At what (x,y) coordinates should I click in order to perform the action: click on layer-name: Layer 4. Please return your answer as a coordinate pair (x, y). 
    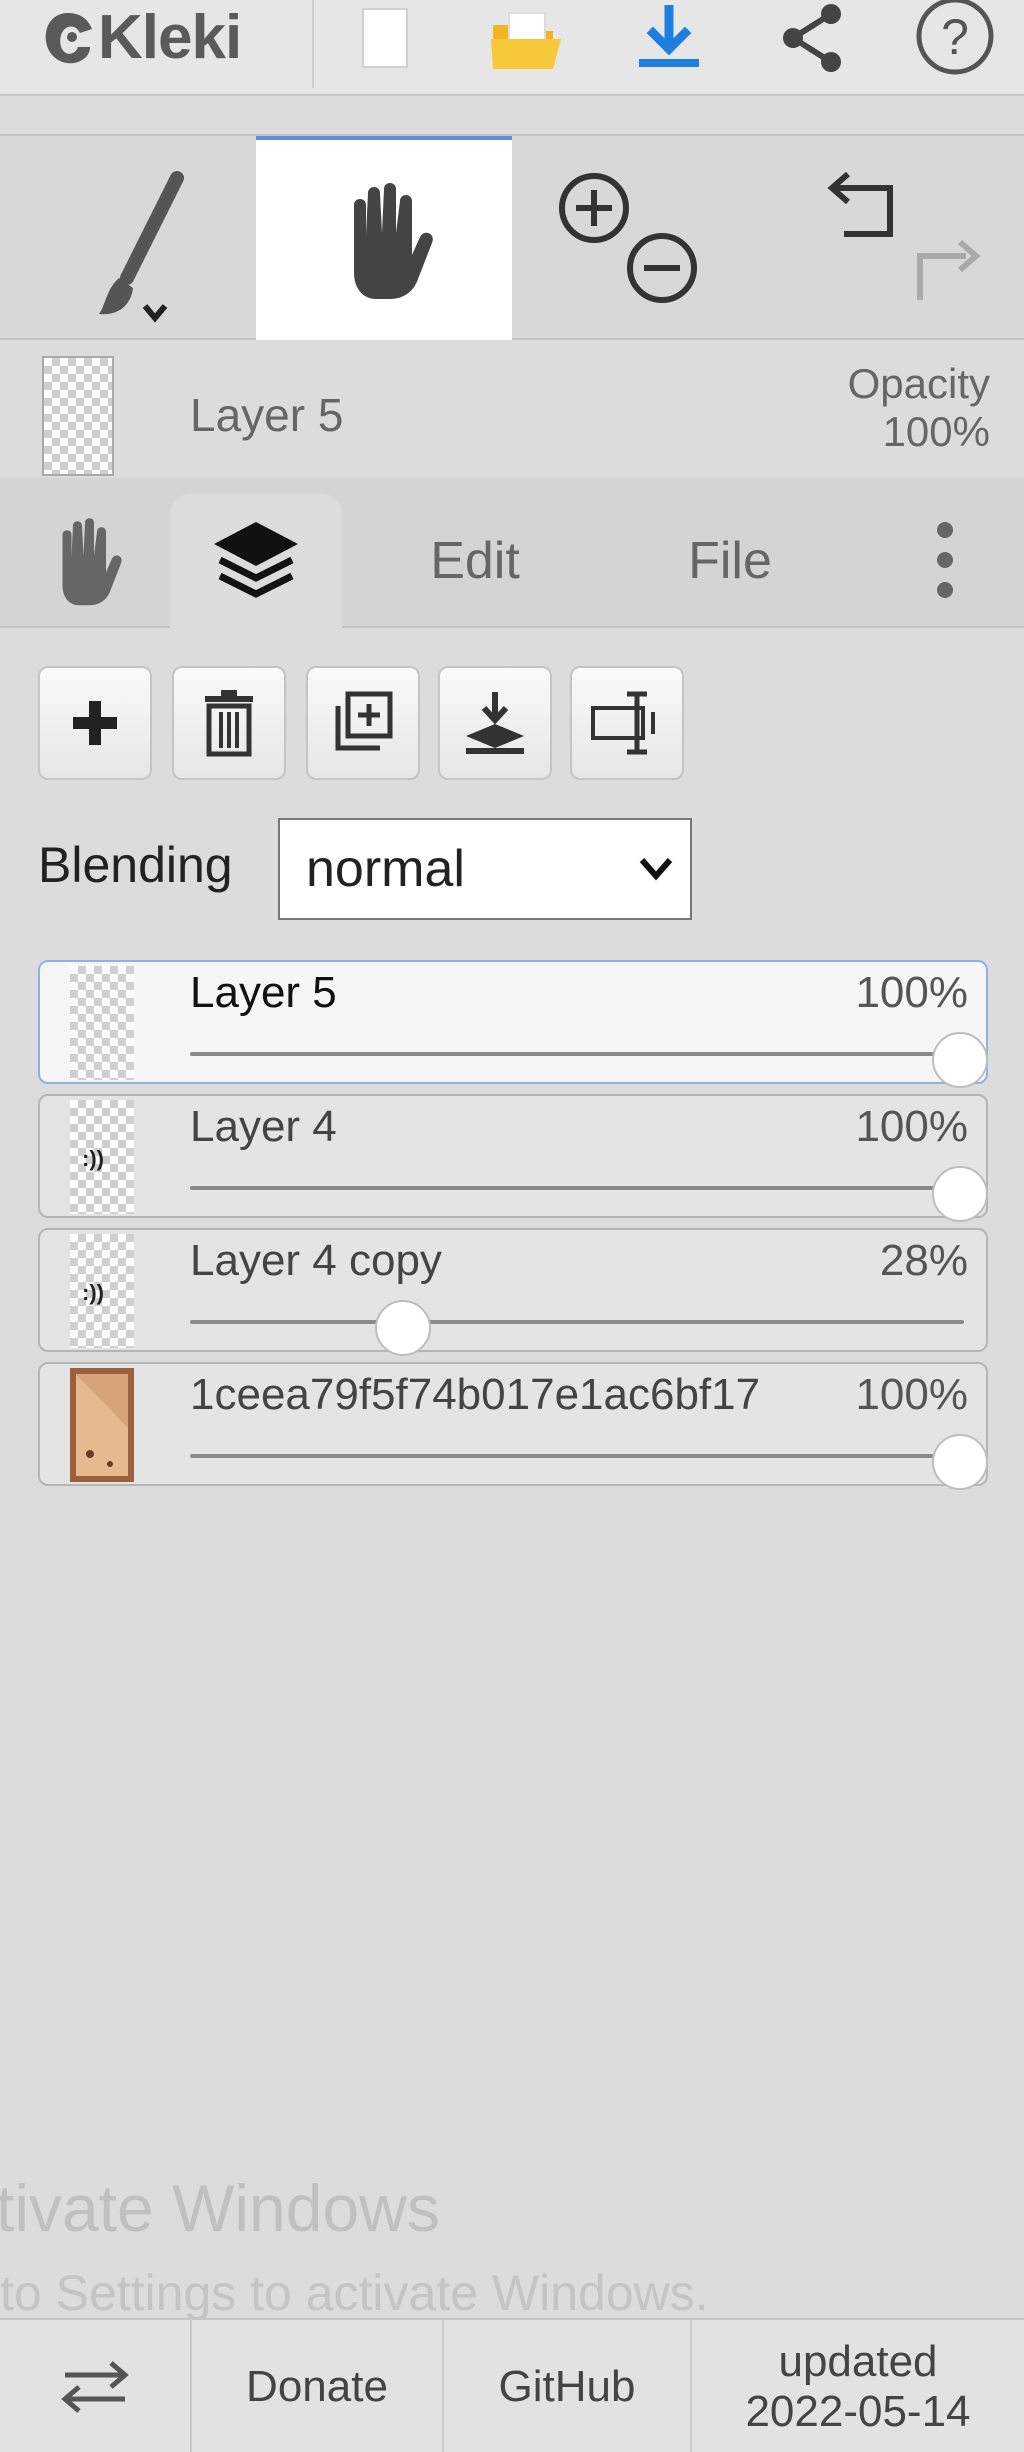
    Looking at the image, I should click on (263, 1126).